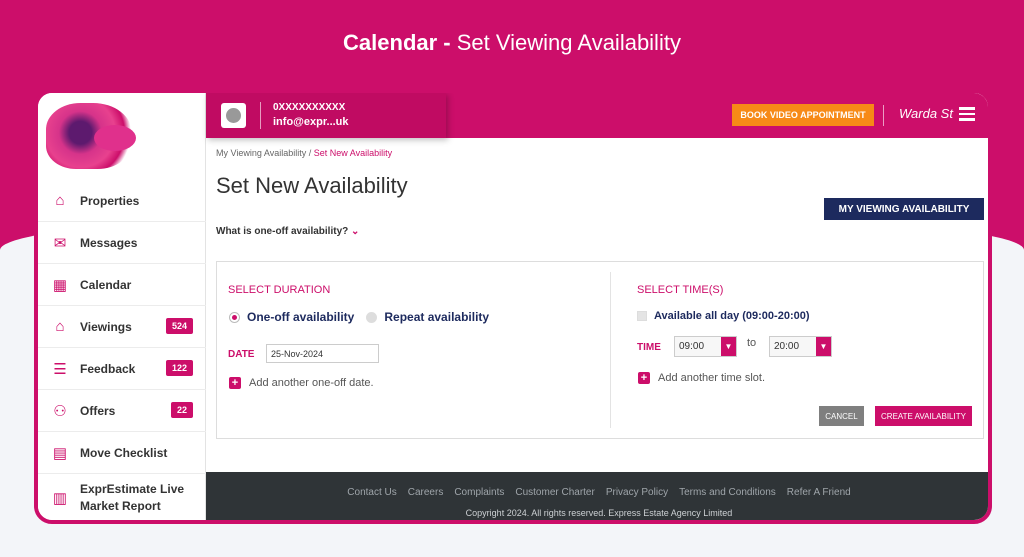 The width and height of the screenshot is (1024, 557). Describe the element at coordinates (132, 497) in the screenshot. I see `sidebar-item-label: ExprEstimate Live Market Report` at that location.